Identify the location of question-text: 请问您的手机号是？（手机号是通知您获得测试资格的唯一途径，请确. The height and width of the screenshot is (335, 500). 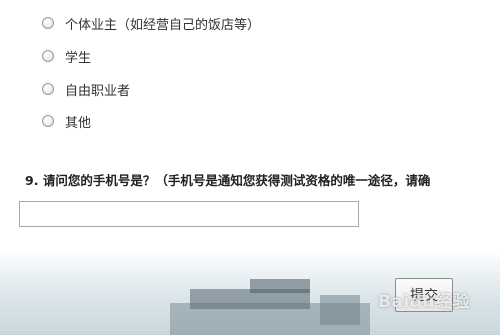
(236, 180).